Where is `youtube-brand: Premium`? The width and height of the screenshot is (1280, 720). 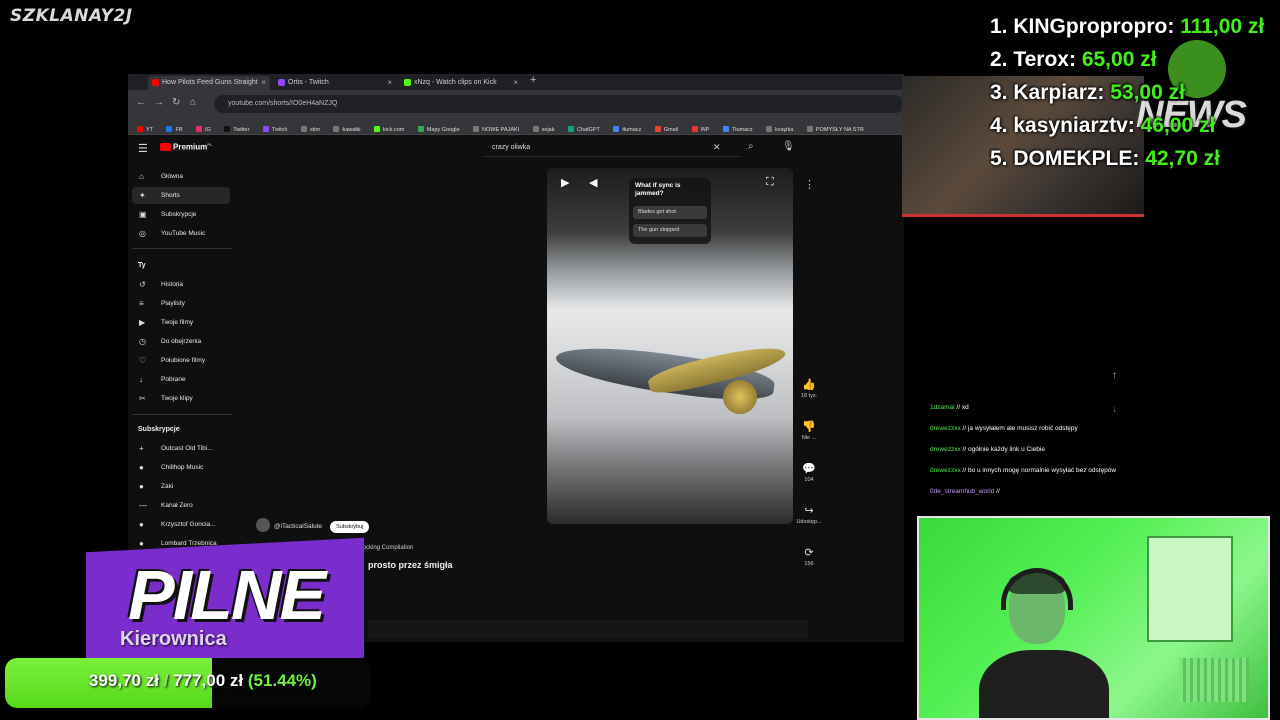
youtube-brand: Premium is located at coordinates (190, 147).